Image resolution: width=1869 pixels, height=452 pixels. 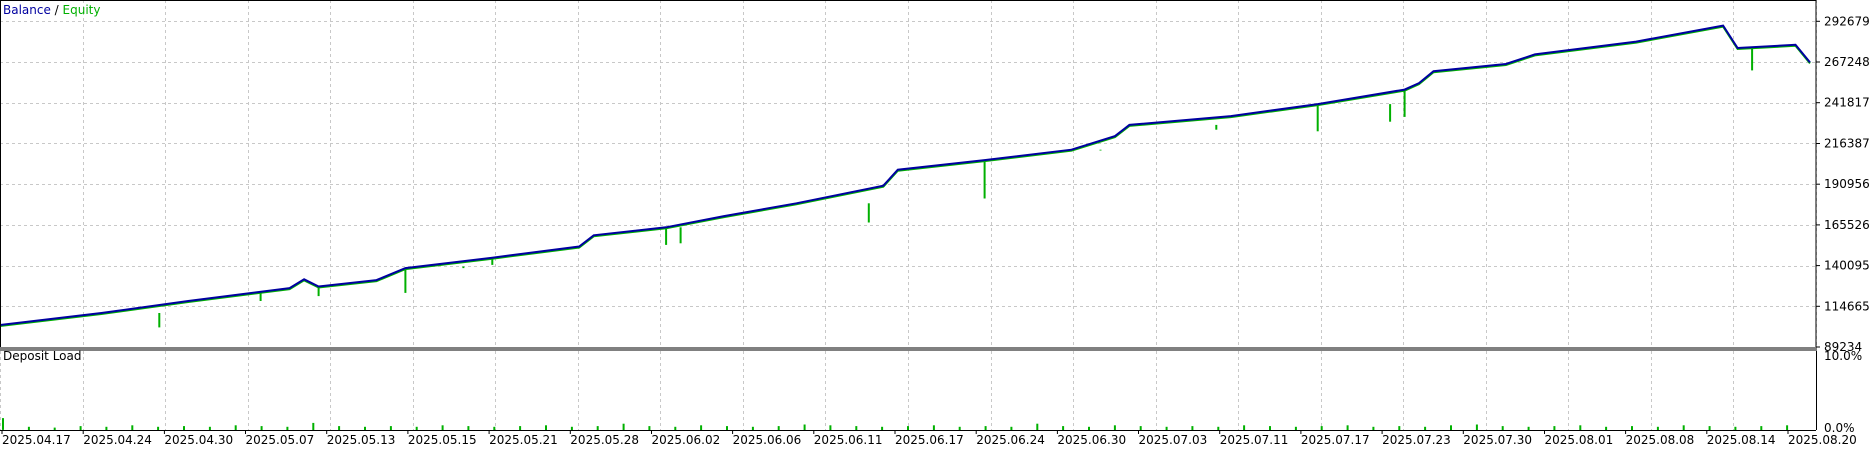 What do you see at coordinates (27, 10) in the screenshot?
I see `legend-balance: Balance` at bounding box center [27, 10].